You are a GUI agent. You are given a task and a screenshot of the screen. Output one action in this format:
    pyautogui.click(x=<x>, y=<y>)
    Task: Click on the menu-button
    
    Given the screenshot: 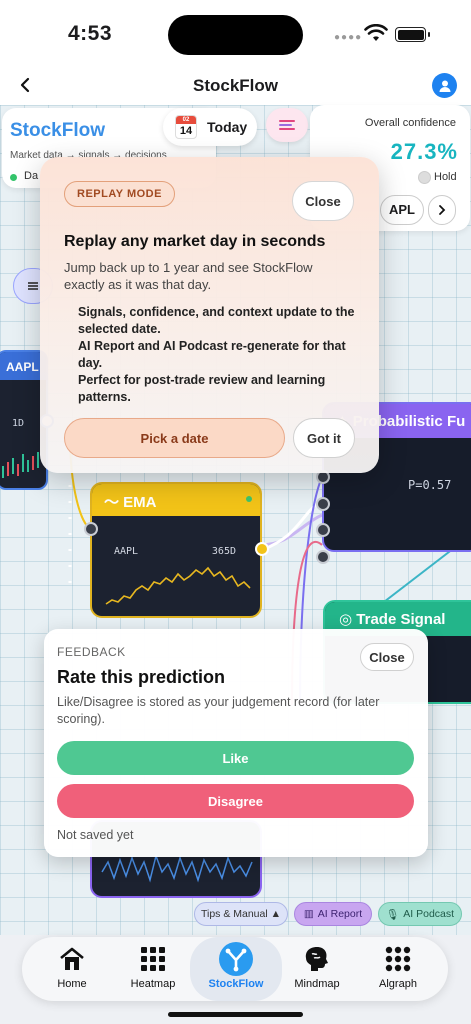 What is the action you would take?
    pyautogui.click(x=287, y=125)
    